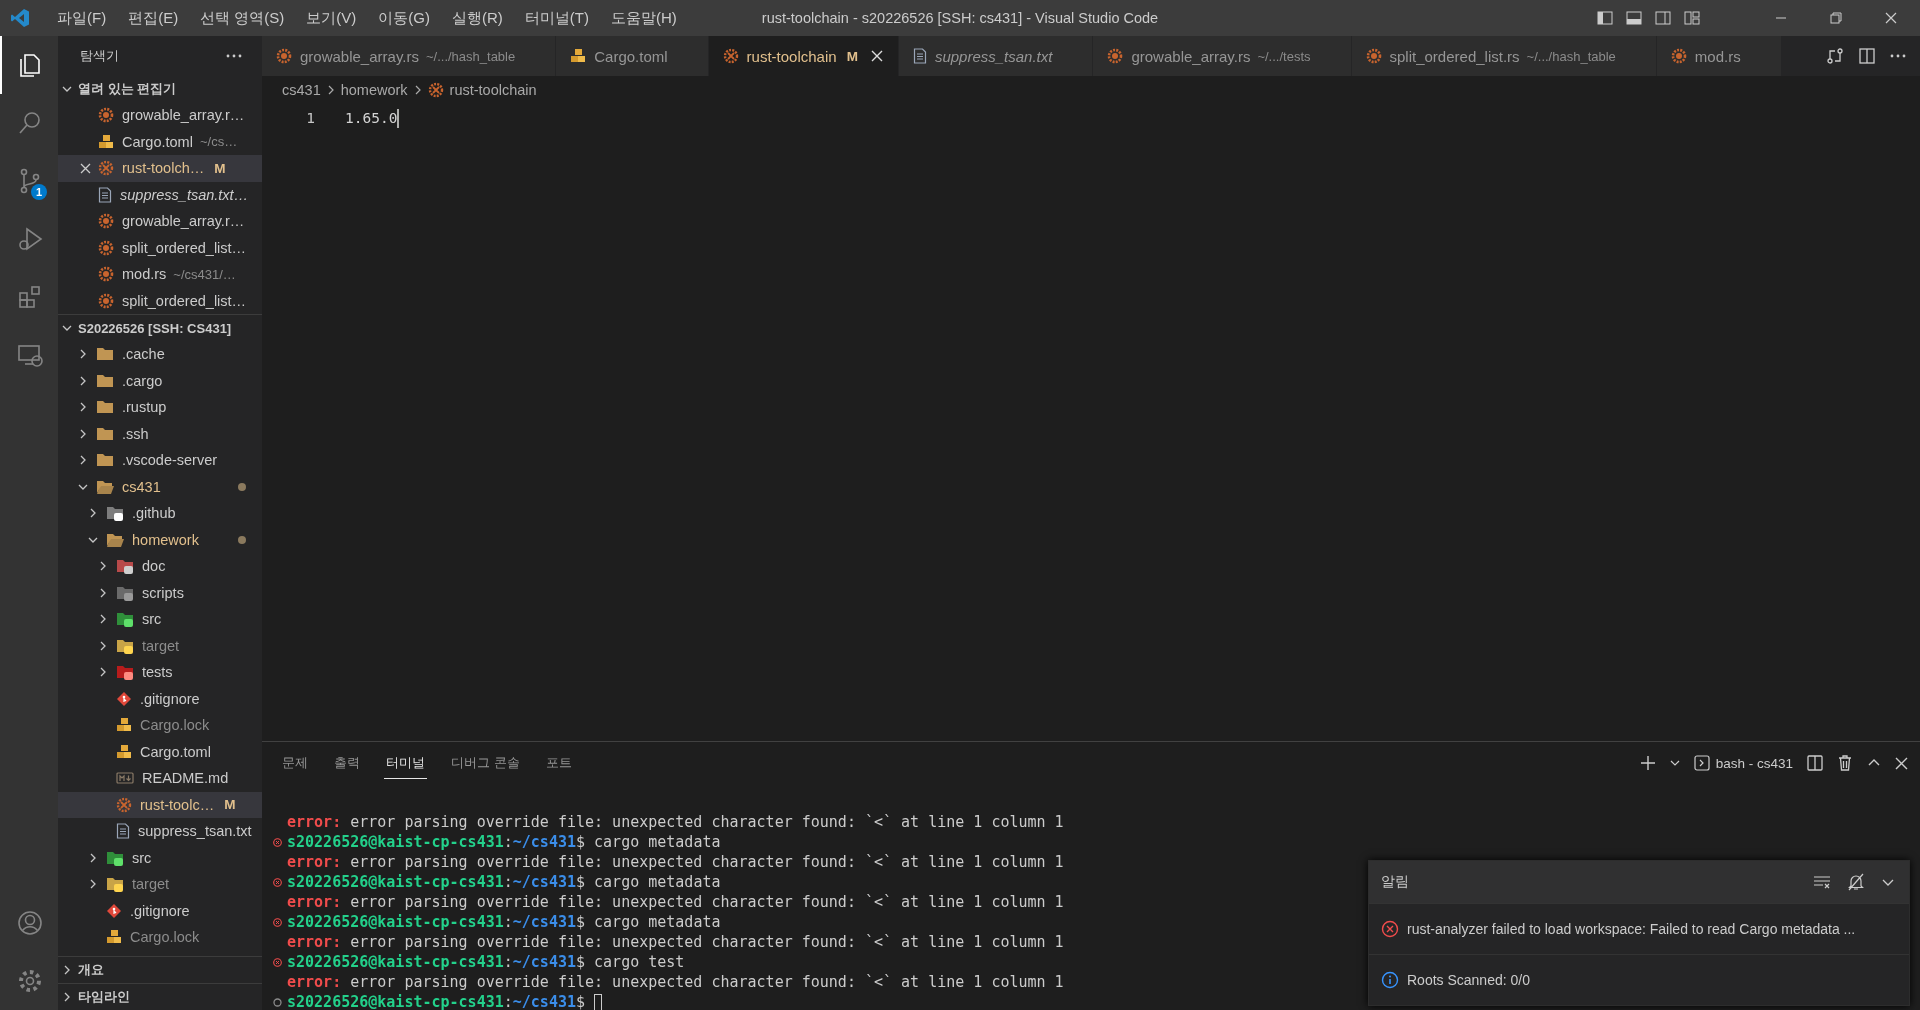  I want to click on editor-tab: suppress_tsan.txt, so click(996, 56).